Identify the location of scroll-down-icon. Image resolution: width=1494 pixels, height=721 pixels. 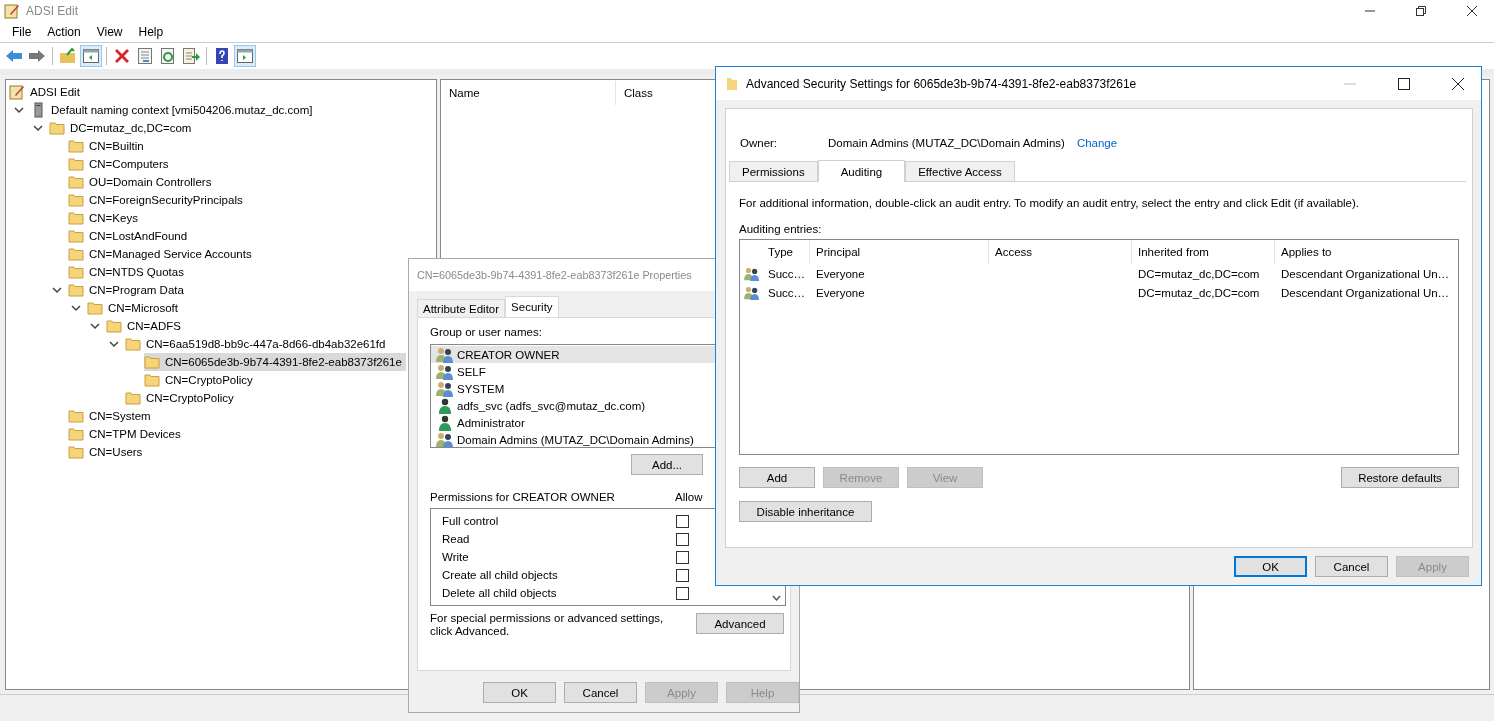
(776, 598).